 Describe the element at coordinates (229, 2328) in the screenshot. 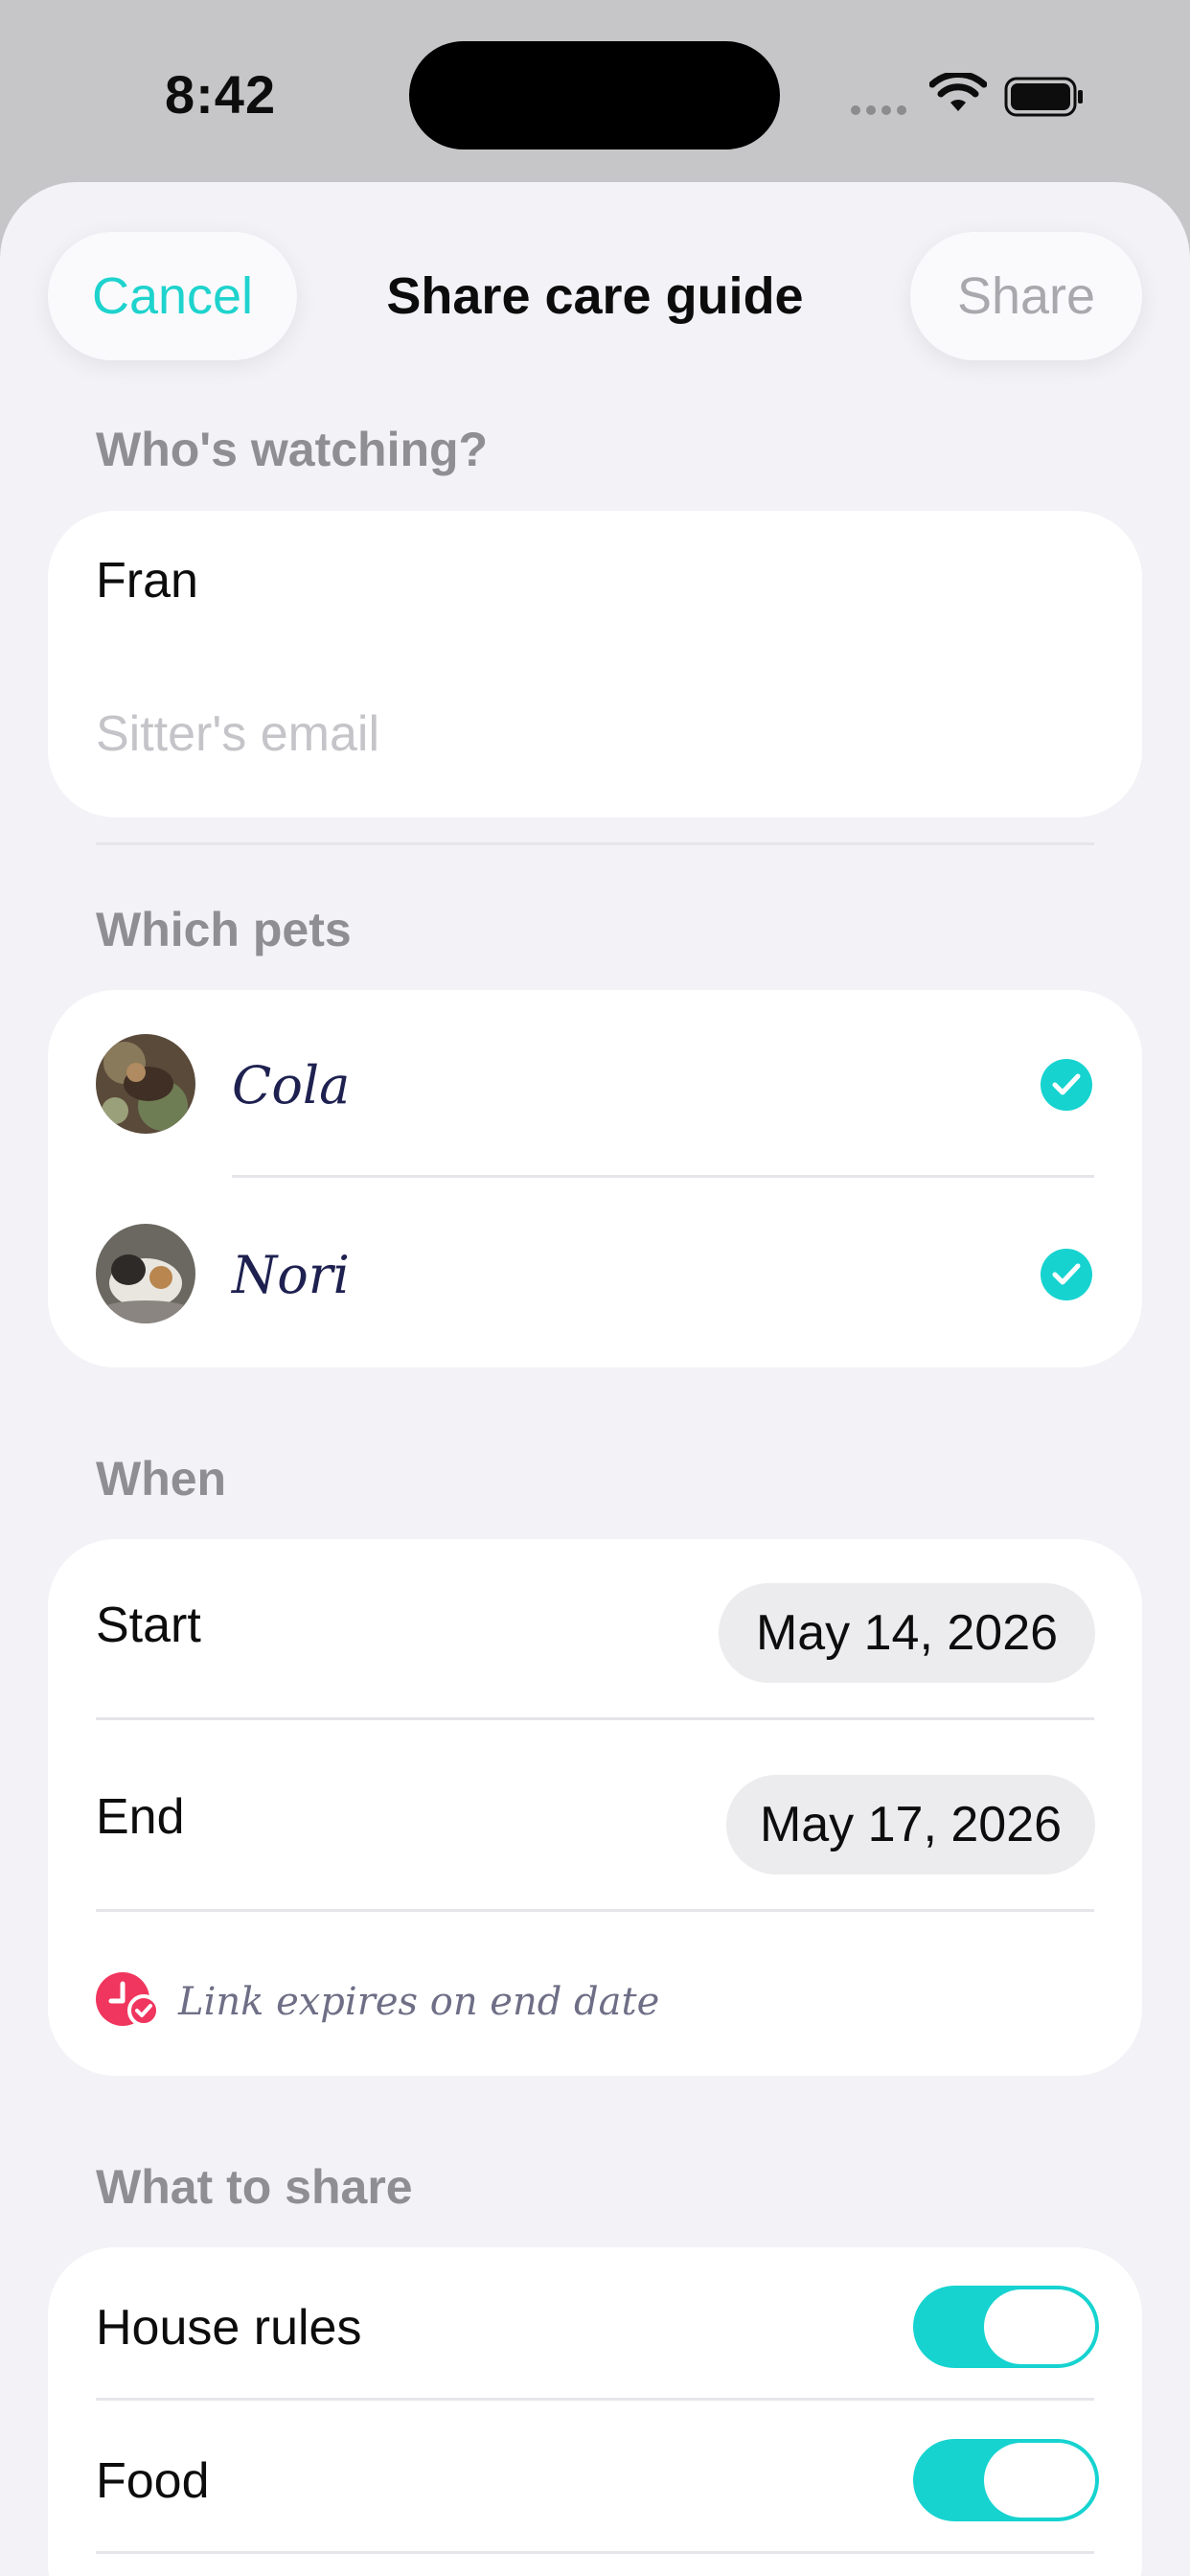

I see `share-item-label-house-rules: House rules` at that location.